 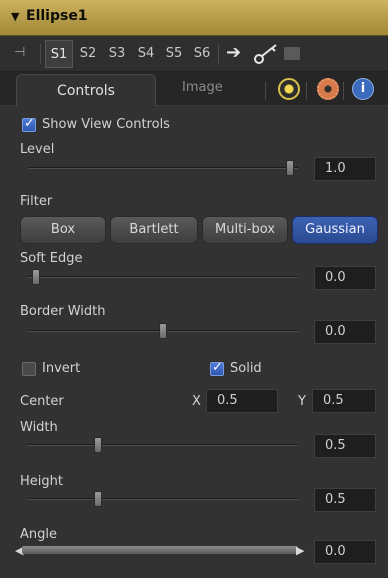 What do you see at coordinates (242, 401) in the screenshot?
I see `center-x-field: 0.5` at bounding box center [242, 401].